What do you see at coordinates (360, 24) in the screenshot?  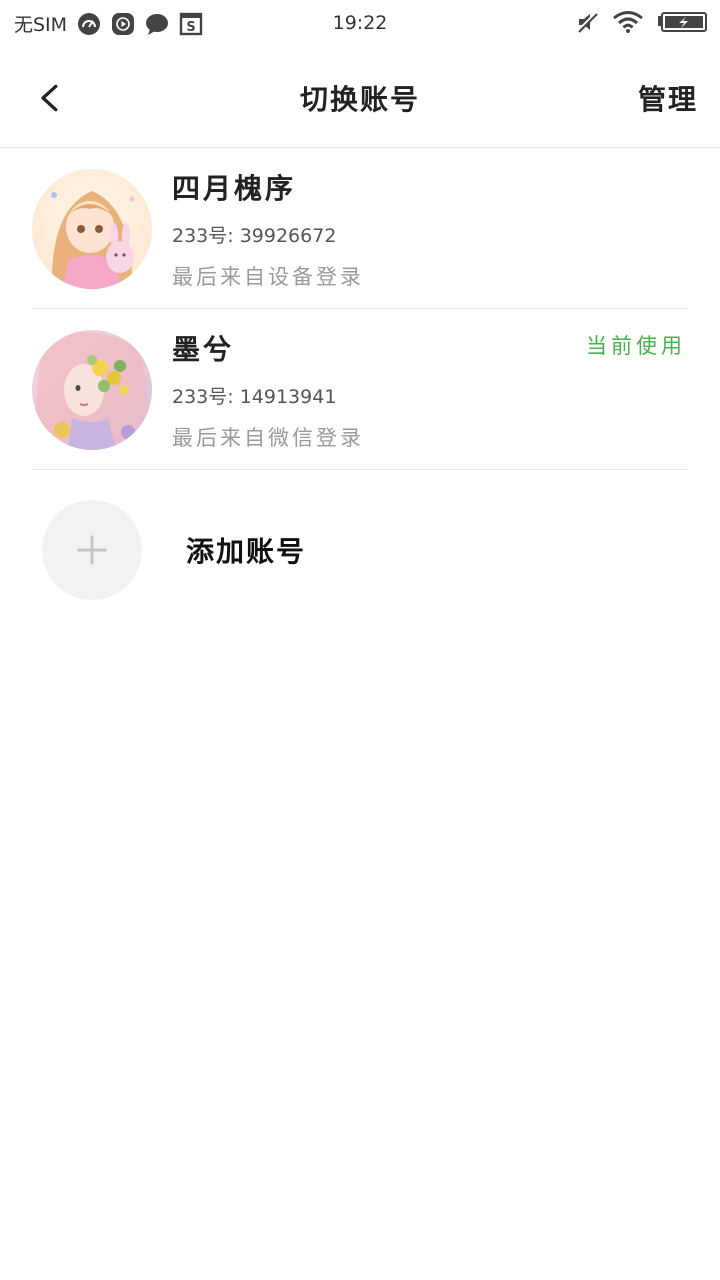 I see `status-bar: 无SIM S 19:22` at bounding box center [360, 24].